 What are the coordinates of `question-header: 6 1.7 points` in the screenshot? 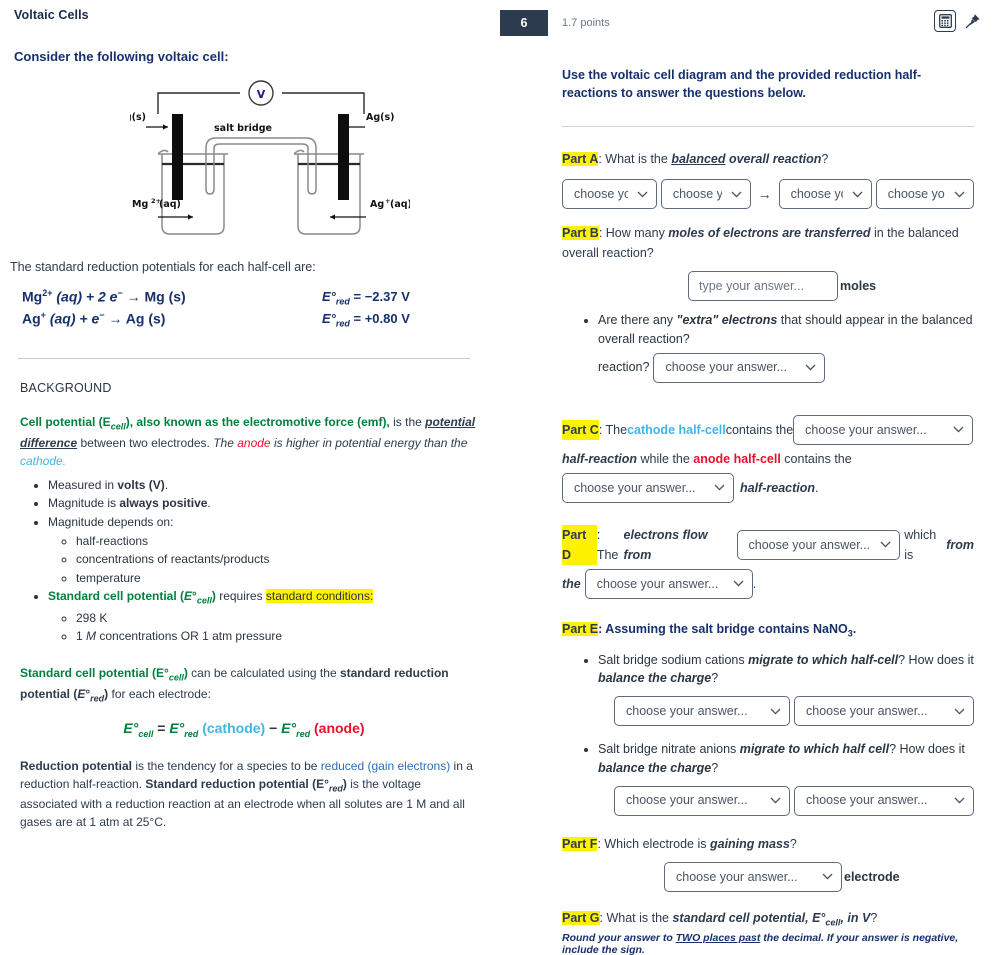 It's located at (740, 23).